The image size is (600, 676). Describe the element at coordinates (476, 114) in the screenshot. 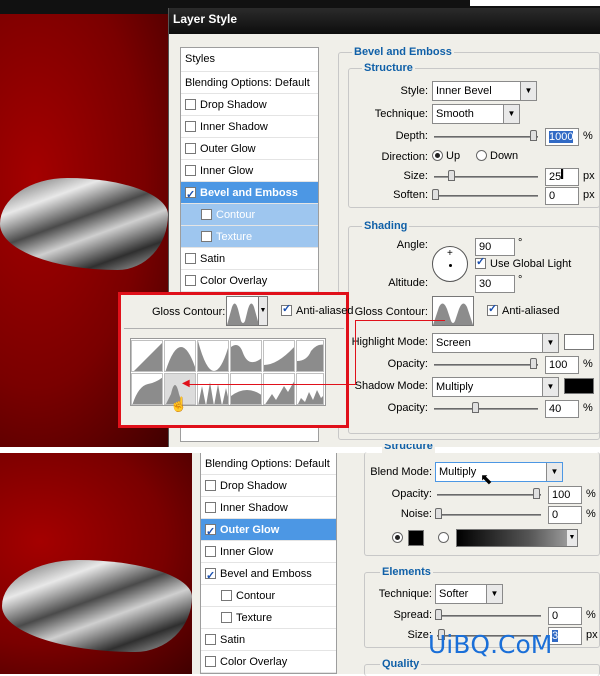

I see `technique-select: Smooth ▼` at that location.